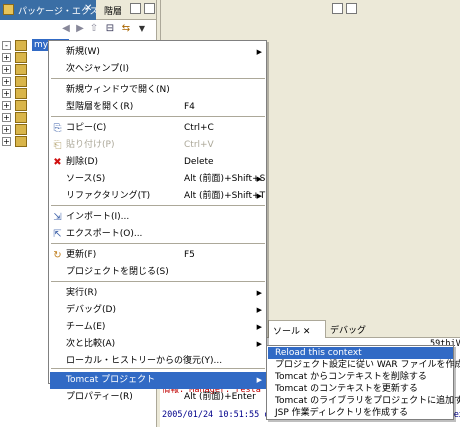  Describe the element at coordinates (297, 329) in the screenshot. I see `tab-console: ソール ✕` at that location.